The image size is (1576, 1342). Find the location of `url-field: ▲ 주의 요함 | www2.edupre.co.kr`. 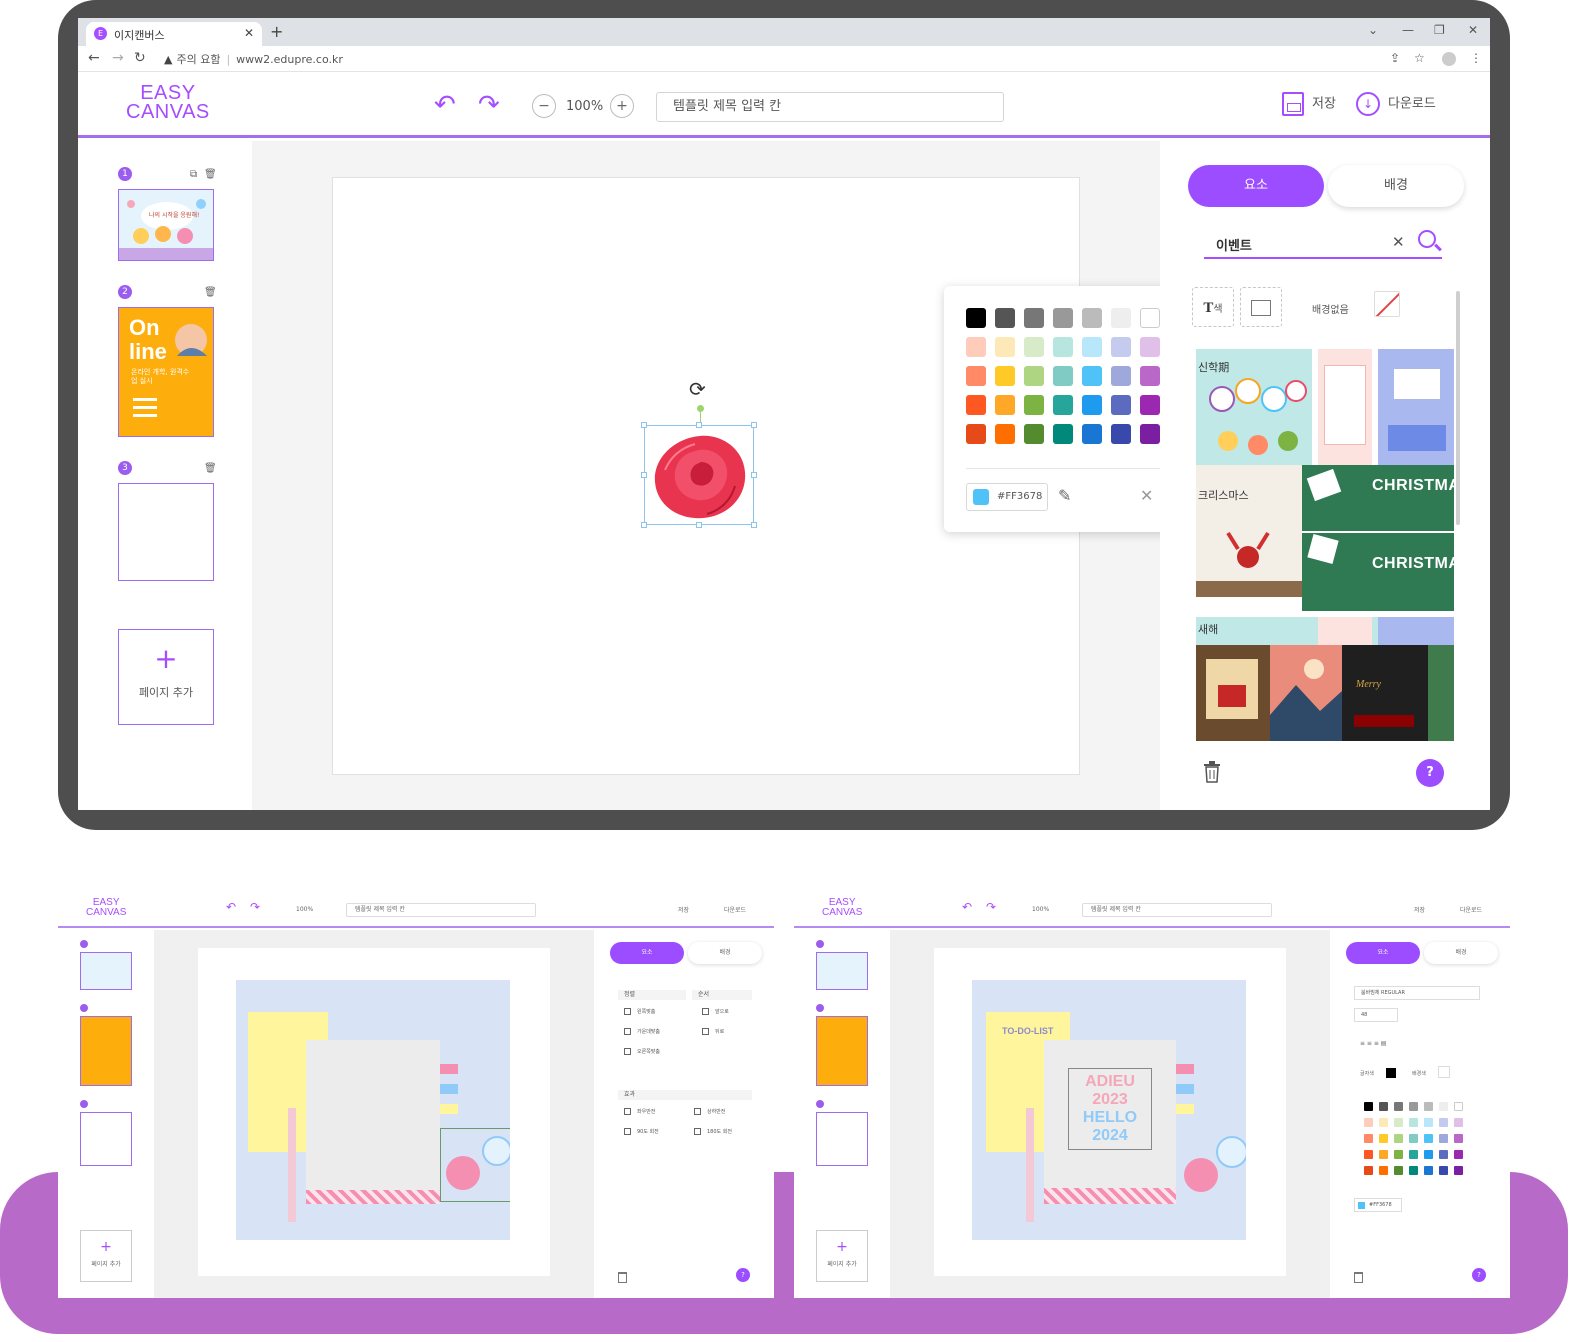

url-field: ▲ 주의 요함 | www2.edupre.co.kr is located at coordinates (253, 59).